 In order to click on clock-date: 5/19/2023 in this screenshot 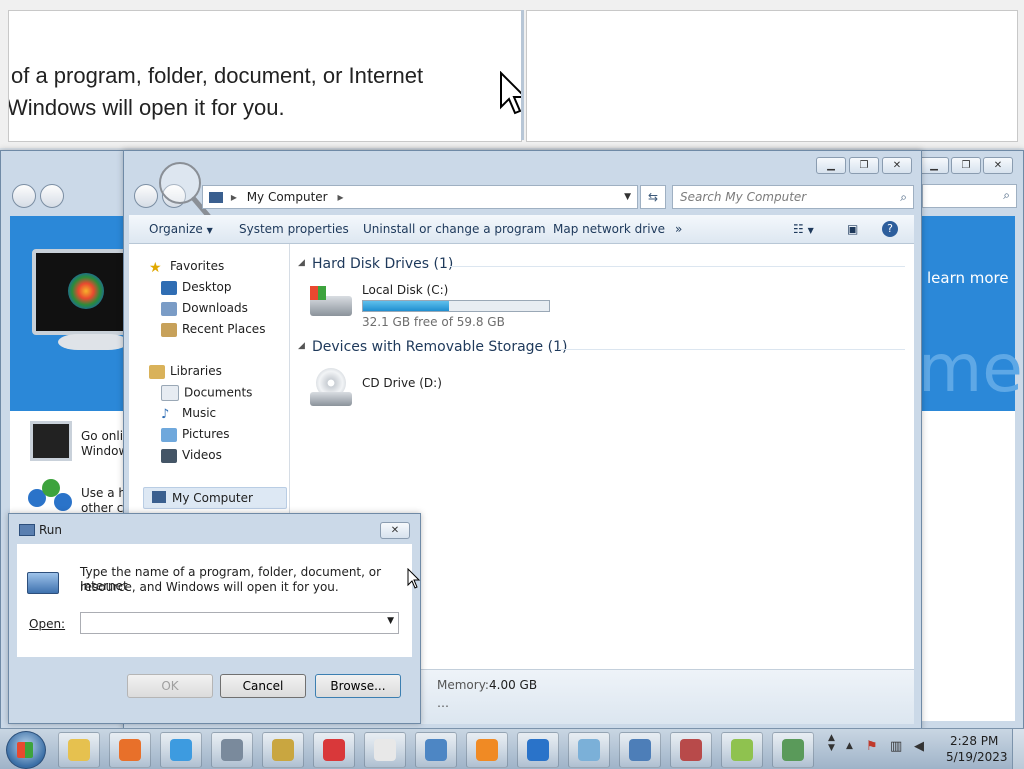, I will do `click(977, 757)`.